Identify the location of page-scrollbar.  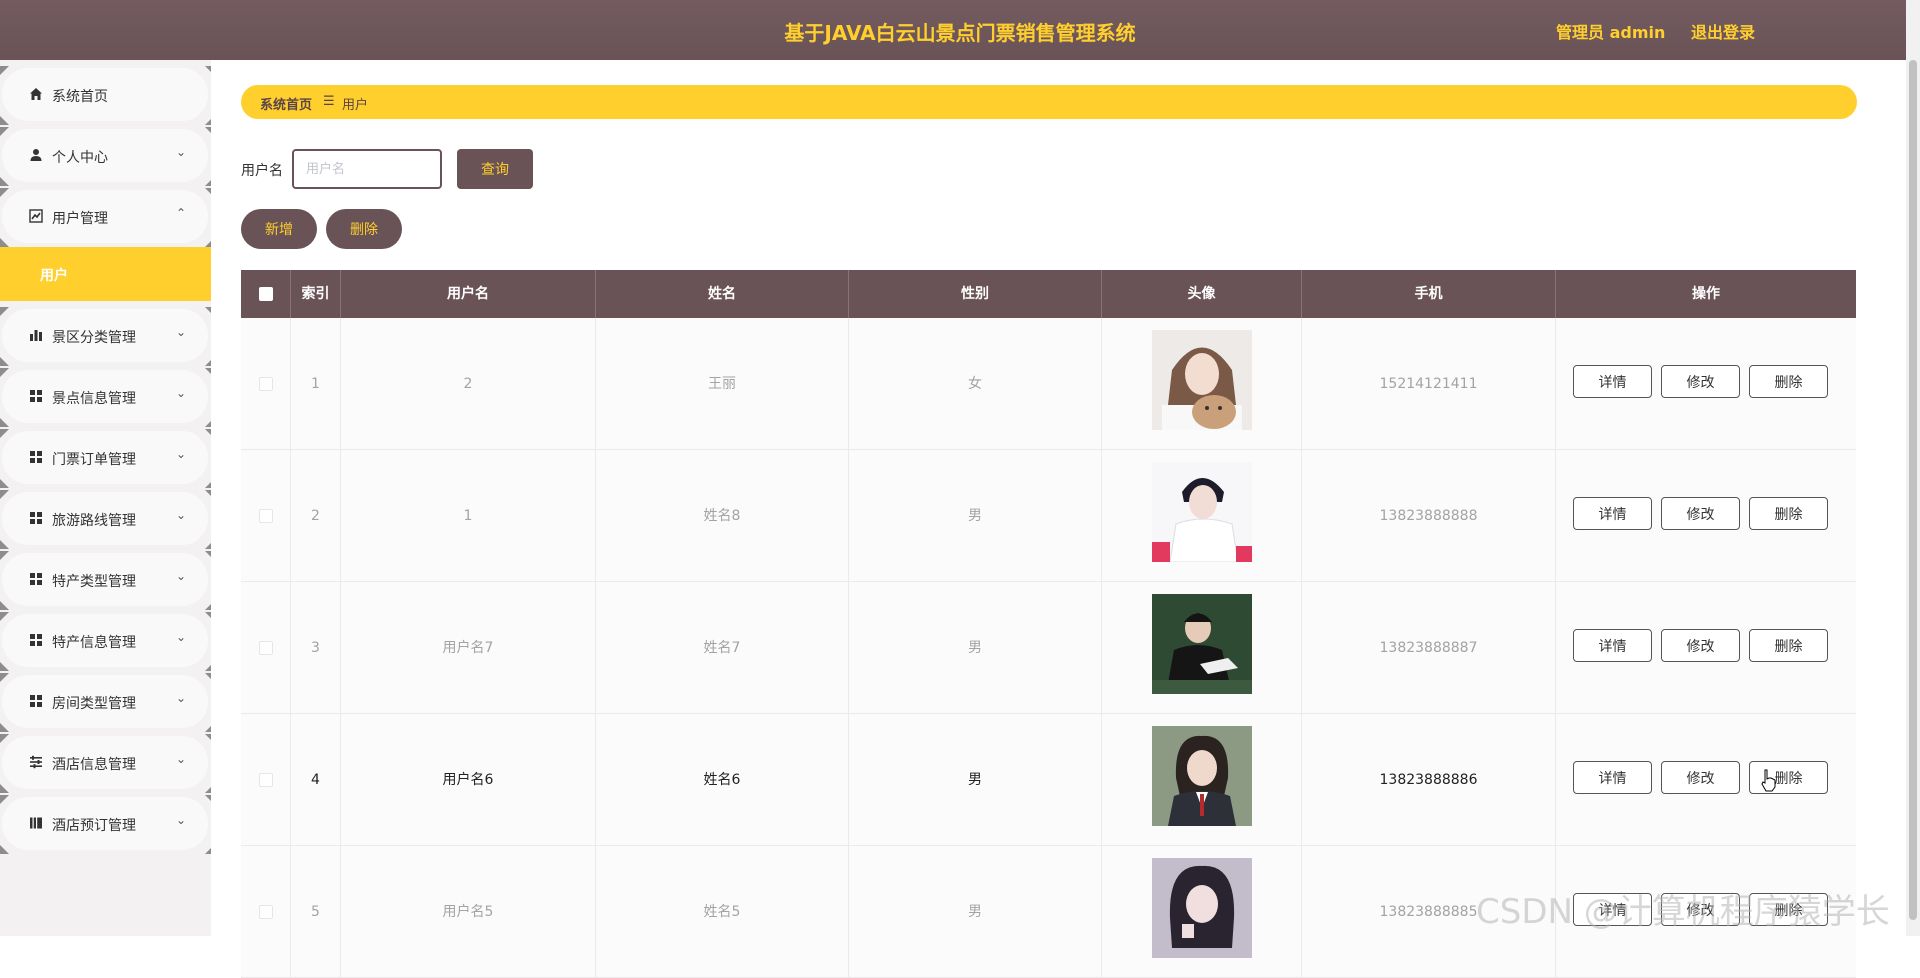
(1913, 468).